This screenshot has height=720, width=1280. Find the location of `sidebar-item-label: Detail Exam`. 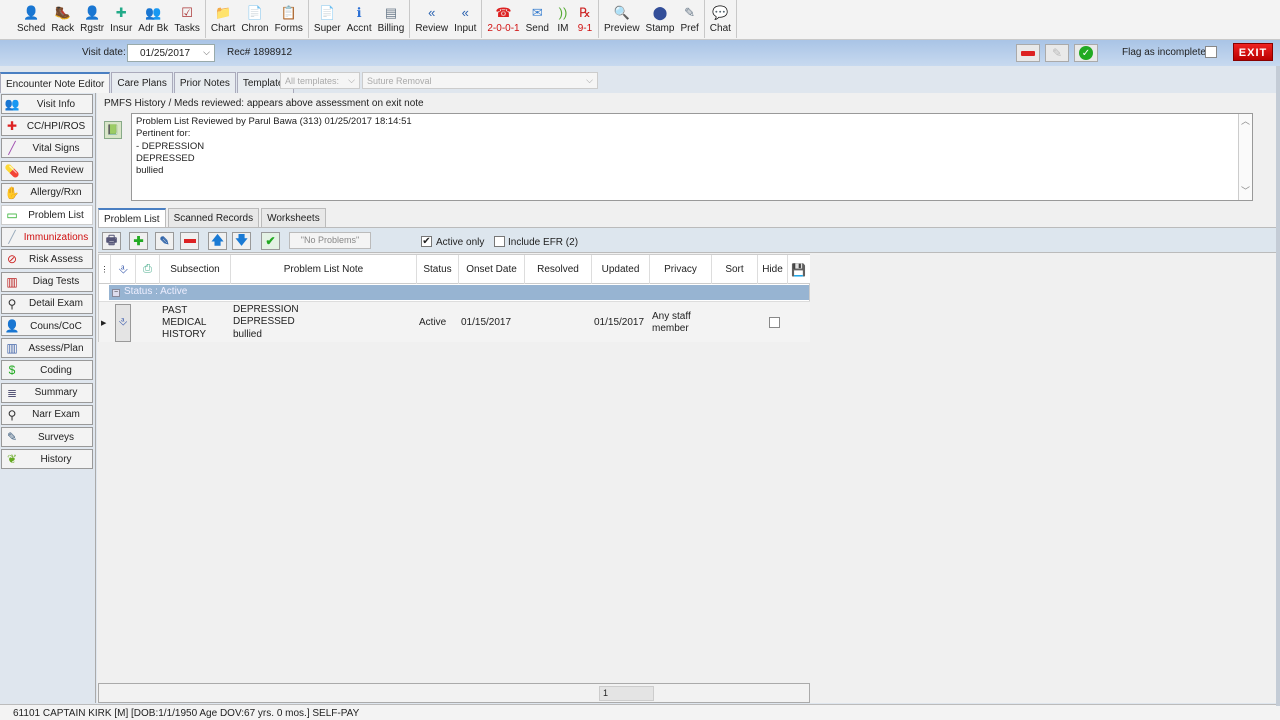

sidebar-item-label: Detail Exam is located at coordinates (56, 304).